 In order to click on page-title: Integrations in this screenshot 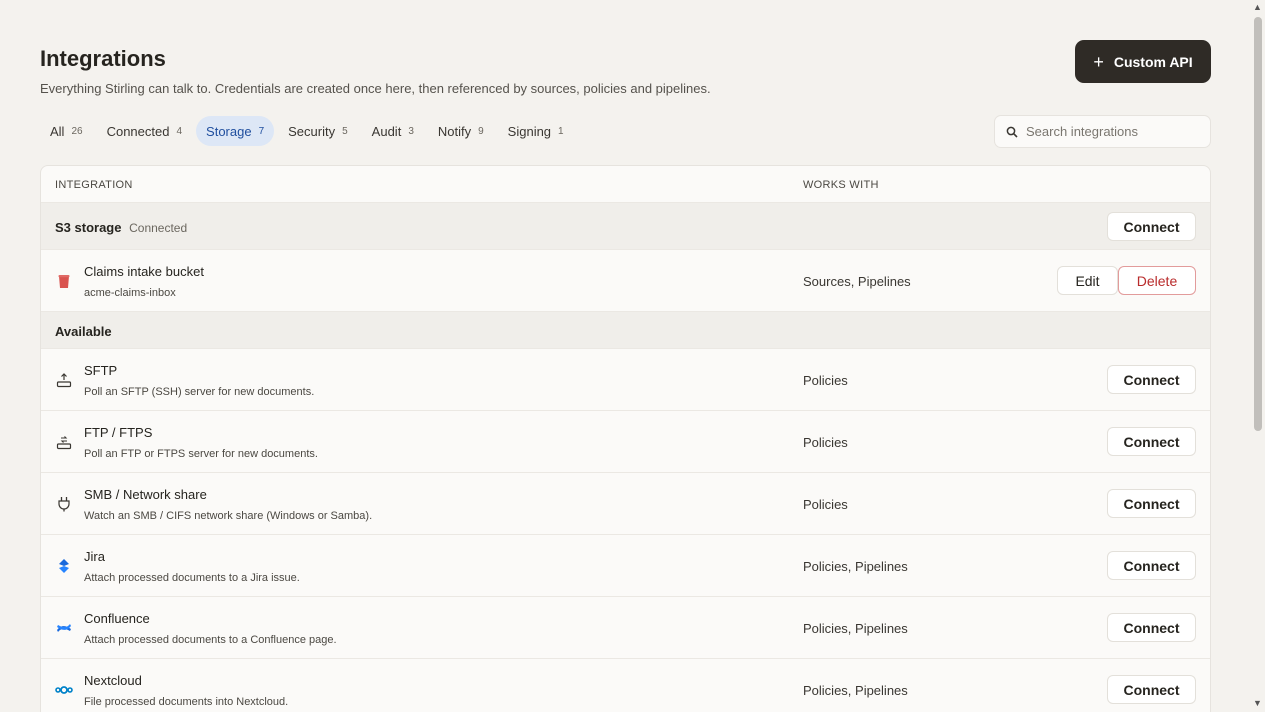, I will do `click(103, 58)`.